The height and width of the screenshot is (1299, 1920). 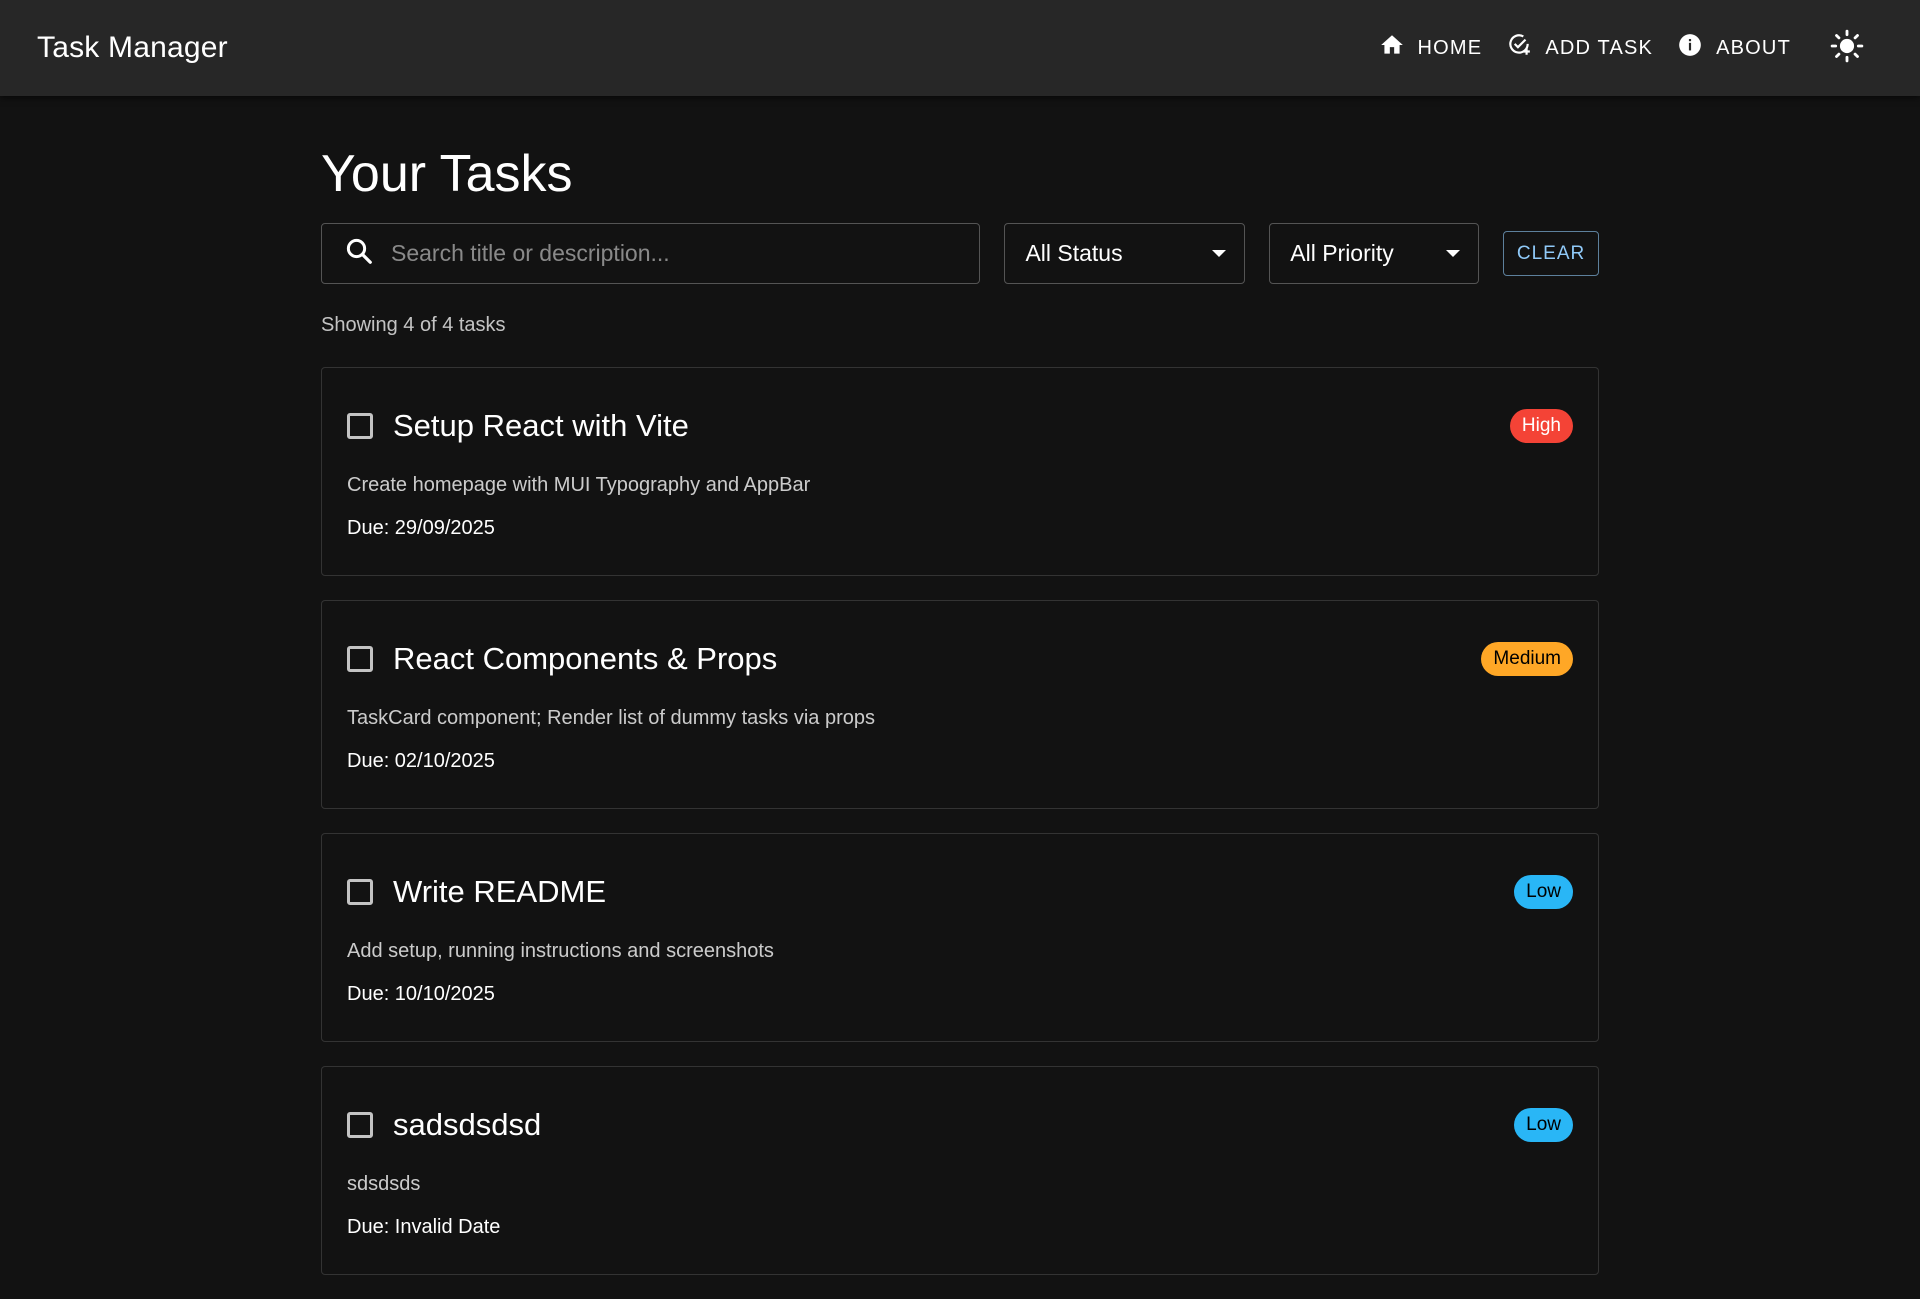 What do you see at coordinates (1541, 426) in the screenshot?
I see `priority-badge: High` at bounding box center [1541, 426].